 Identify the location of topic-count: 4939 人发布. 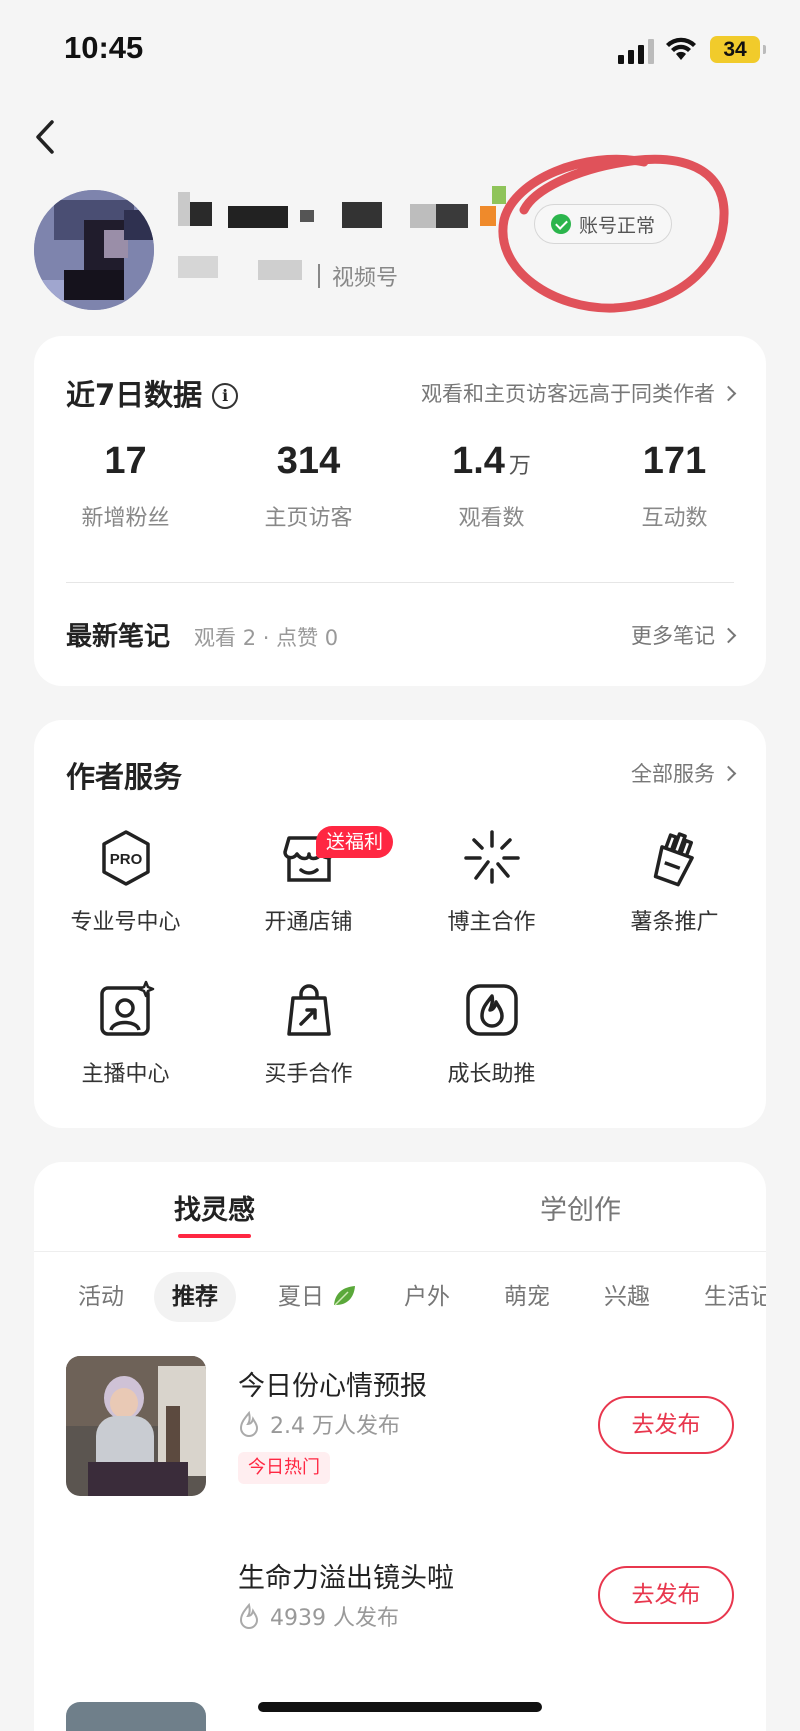
(318, 1616).